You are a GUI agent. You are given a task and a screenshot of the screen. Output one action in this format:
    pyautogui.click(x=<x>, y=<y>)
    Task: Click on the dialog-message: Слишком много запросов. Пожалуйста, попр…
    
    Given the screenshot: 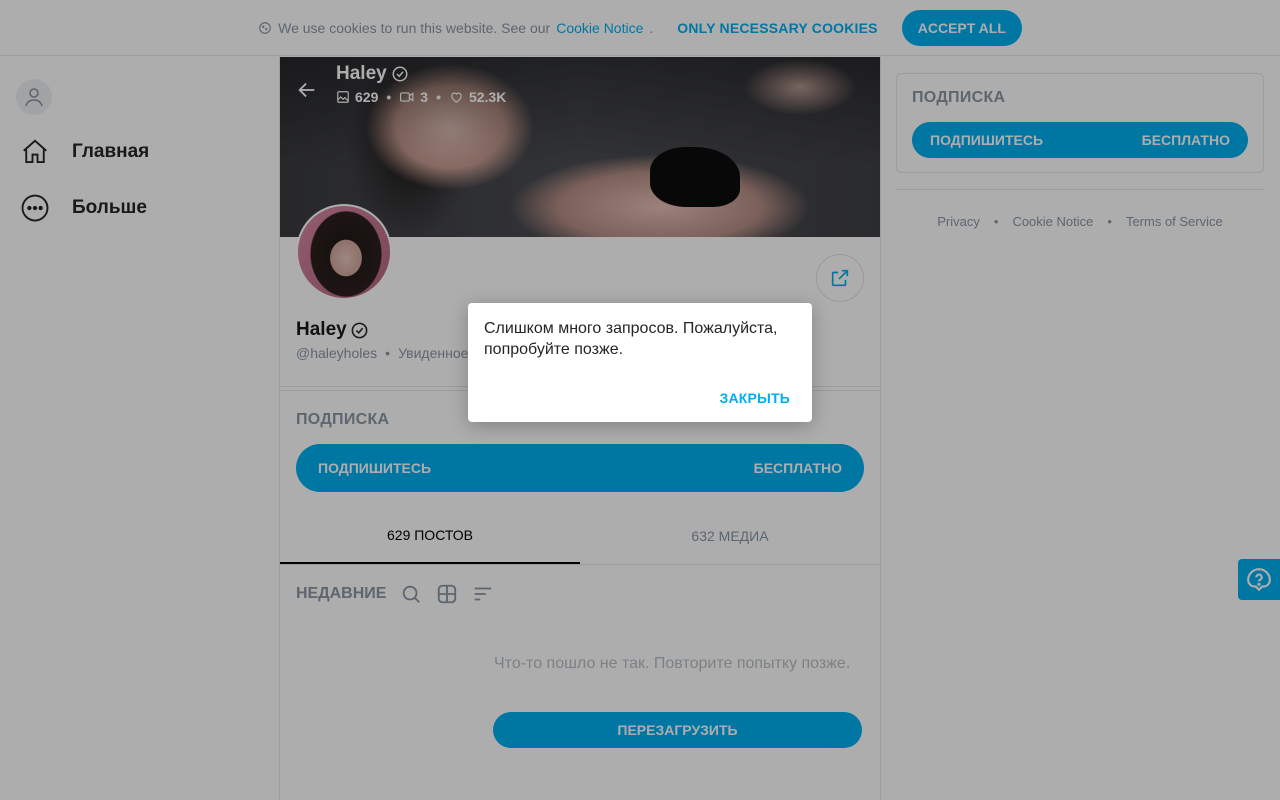 What is the action you would take?
    pyautogui.click(x=631, y=339)
    